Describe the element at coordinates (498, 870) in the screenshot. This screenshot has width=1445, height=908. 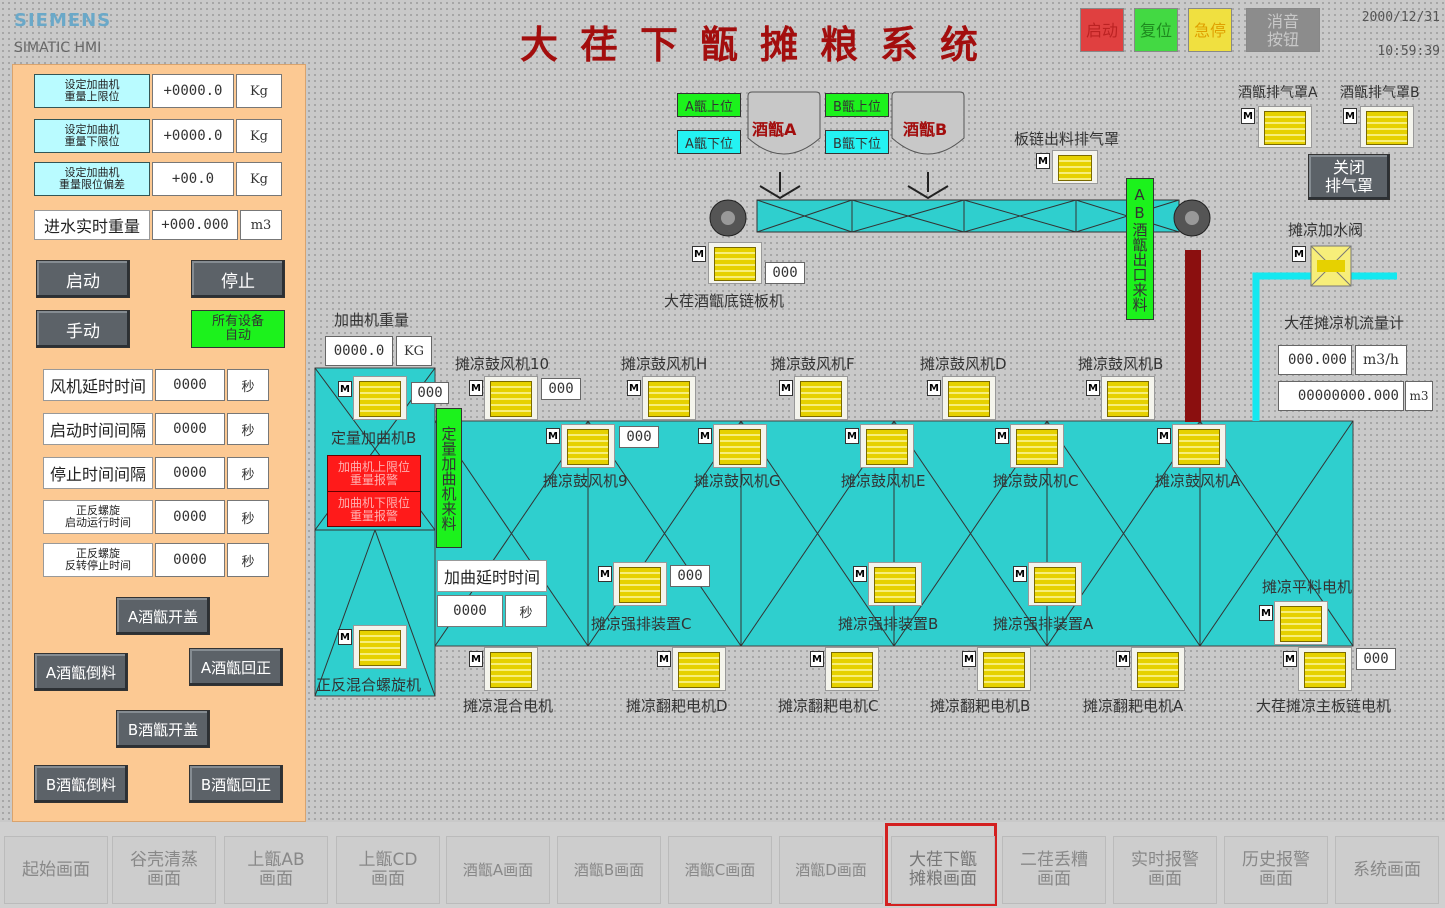
I see `nav-steamer-a-screen: 酒甑A画面` at that location.